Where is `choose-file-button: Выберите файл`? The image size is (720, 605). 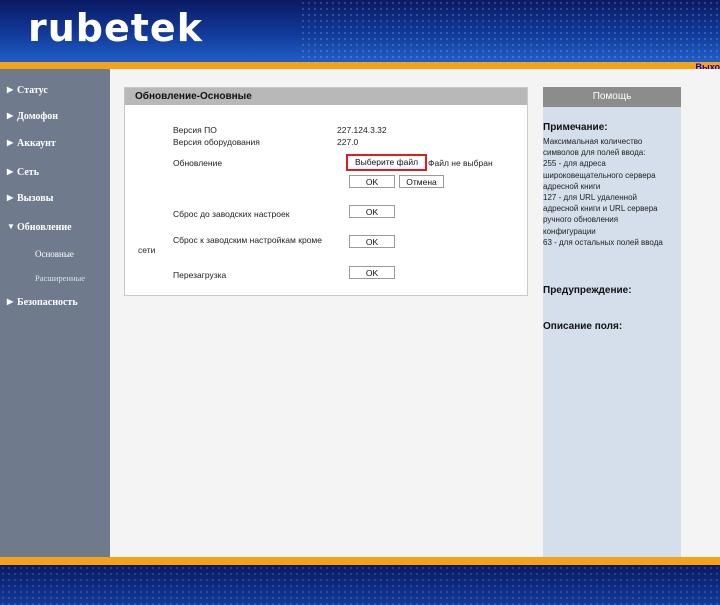
choose-file-button: Выберите файл is located at coordinates (386, 162).